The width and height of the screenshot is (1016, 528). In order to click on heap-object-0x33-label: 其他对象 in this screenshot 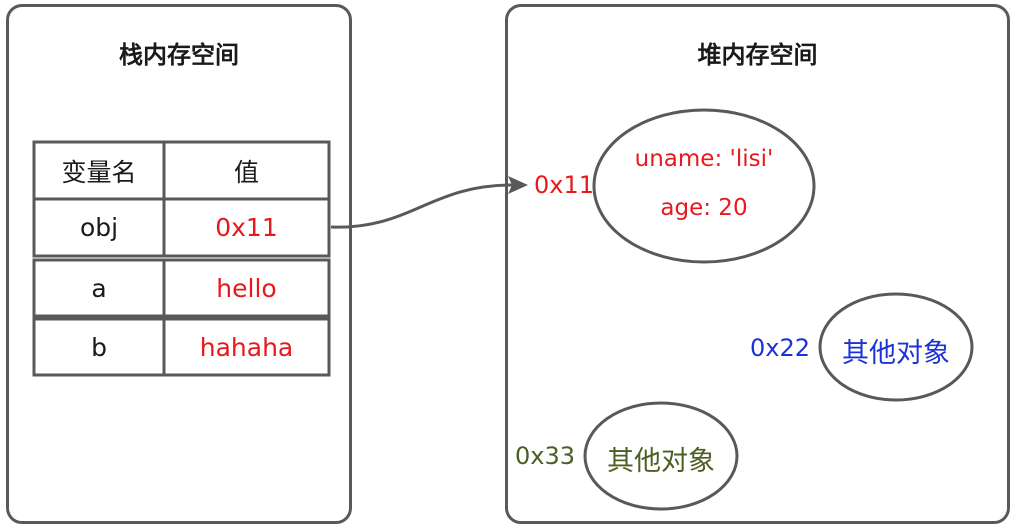, I will do `click(661, 461)`.